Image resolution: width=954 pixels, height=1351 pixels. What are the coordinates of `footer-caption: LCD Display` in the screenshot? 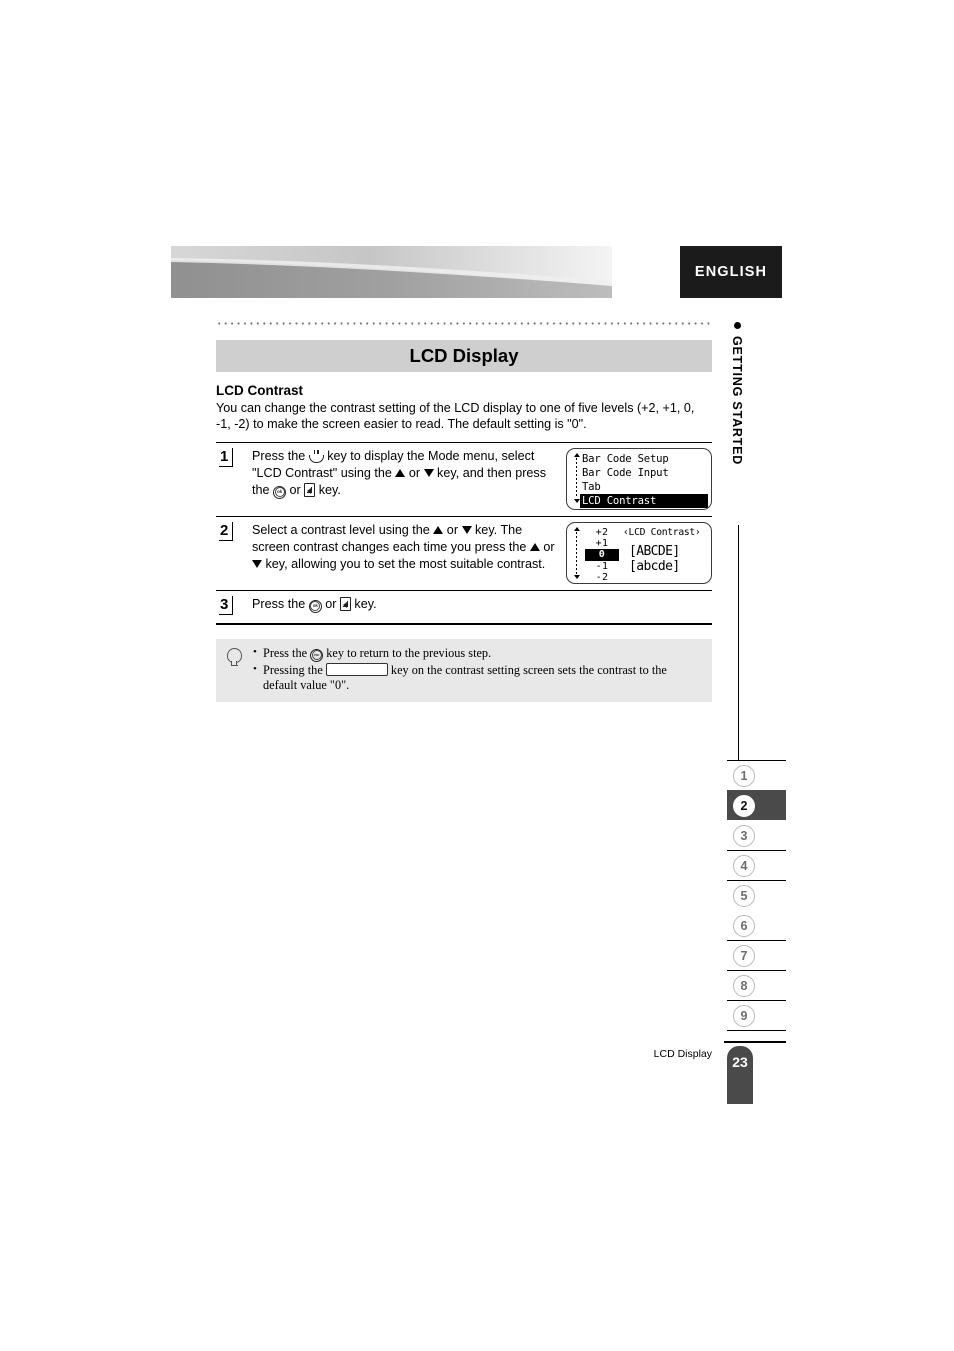 It's located at (682, 1054).